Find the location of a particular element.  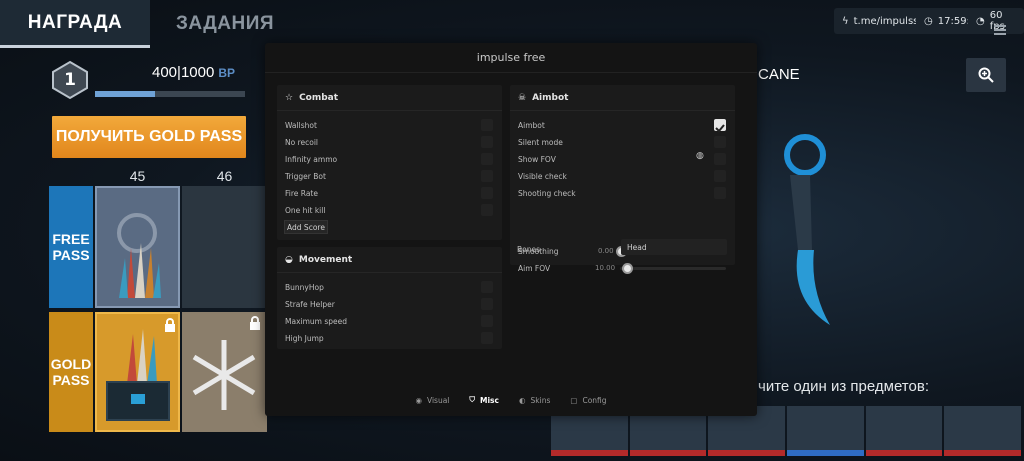

combat-item-label: One hit kill is located at coordinates (305, 210).